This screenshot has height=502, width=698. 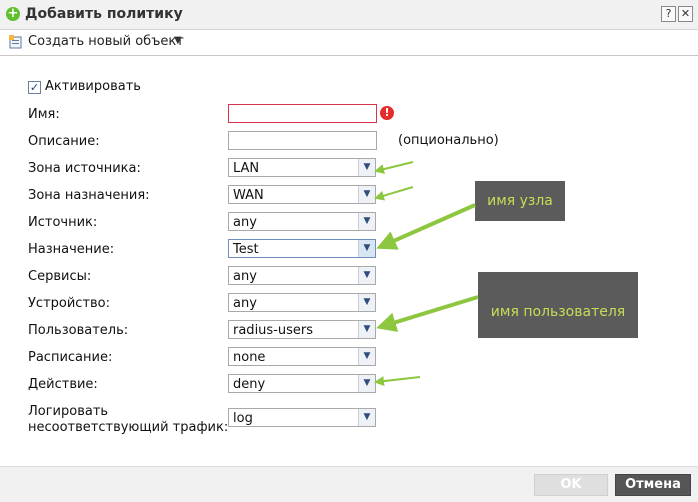 I want to click on log-label-line2: несоответствующий трафик:, so click(x=128, y=427).